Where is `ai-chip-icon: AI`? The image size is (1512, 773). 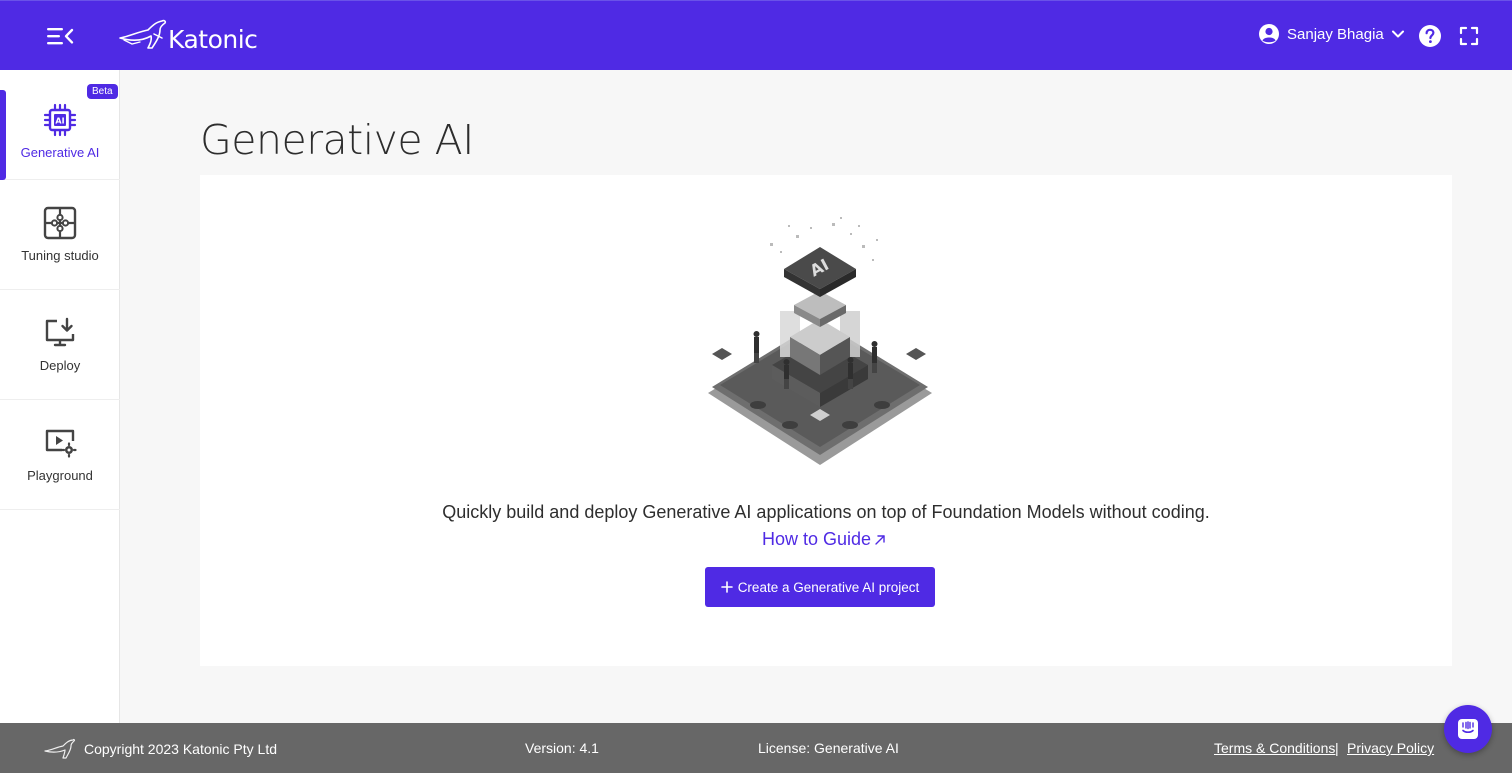
ai-chip-icon: AI is located at coordinates (60, 120).